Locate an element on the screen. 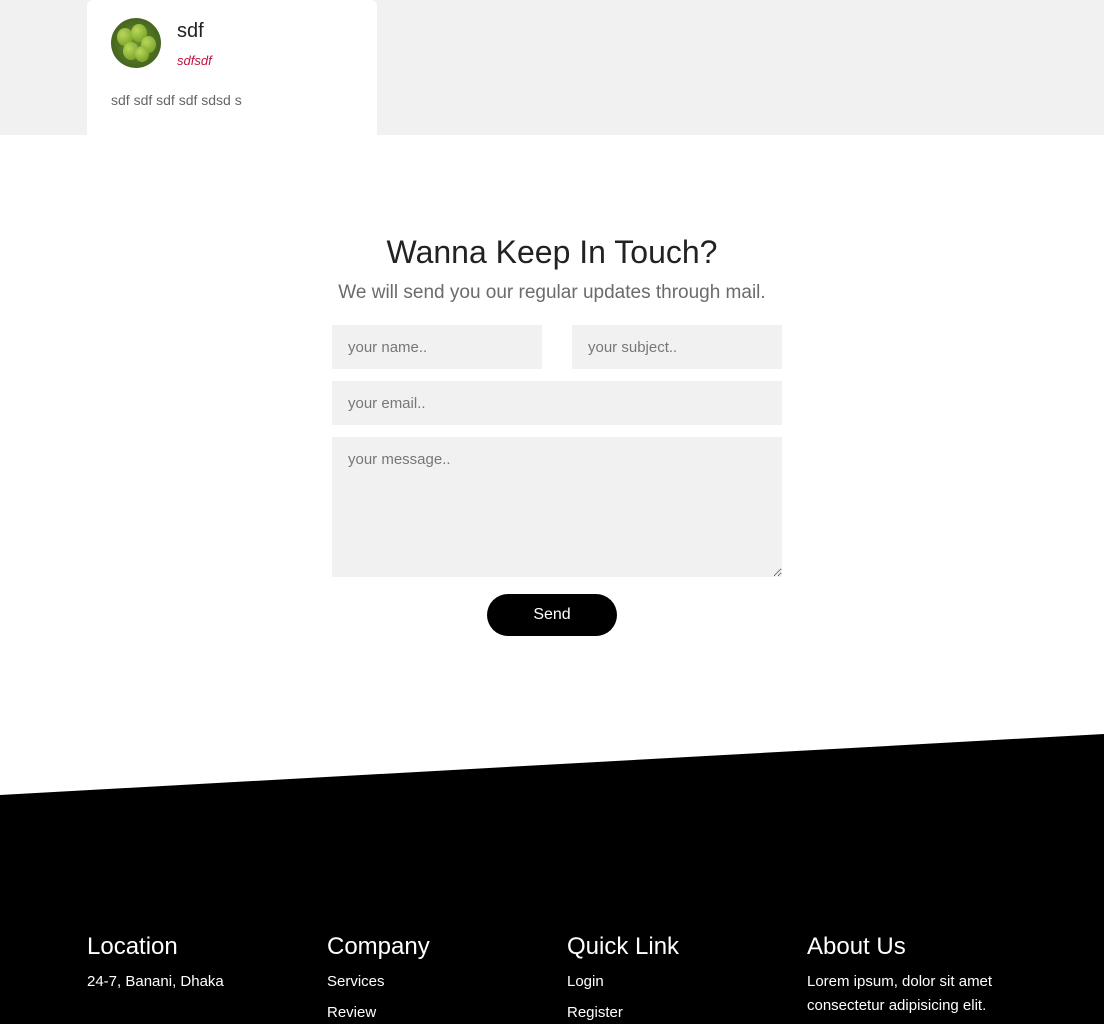  subject-input is located at coordinates (677, 347).